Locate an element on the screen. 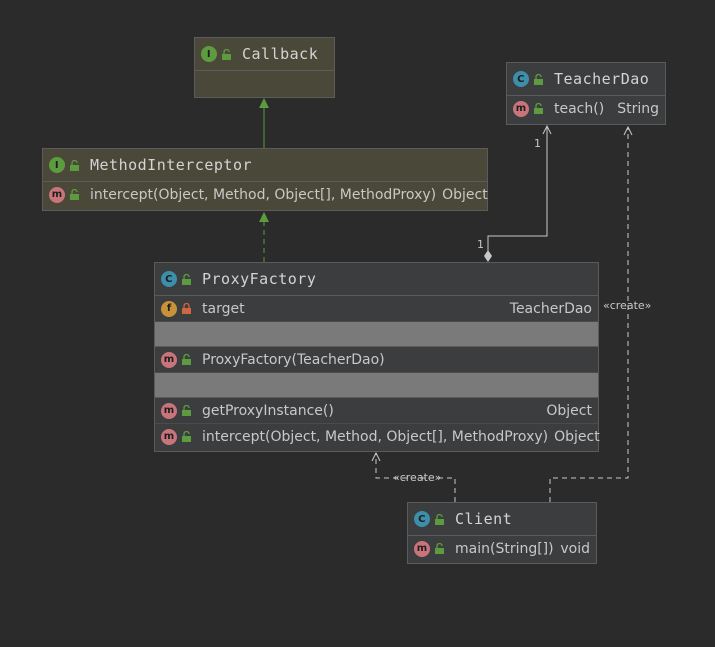 The width and height of the screenshot is (715, 647). class-header: I Callback is located at coordinates (264, 54).